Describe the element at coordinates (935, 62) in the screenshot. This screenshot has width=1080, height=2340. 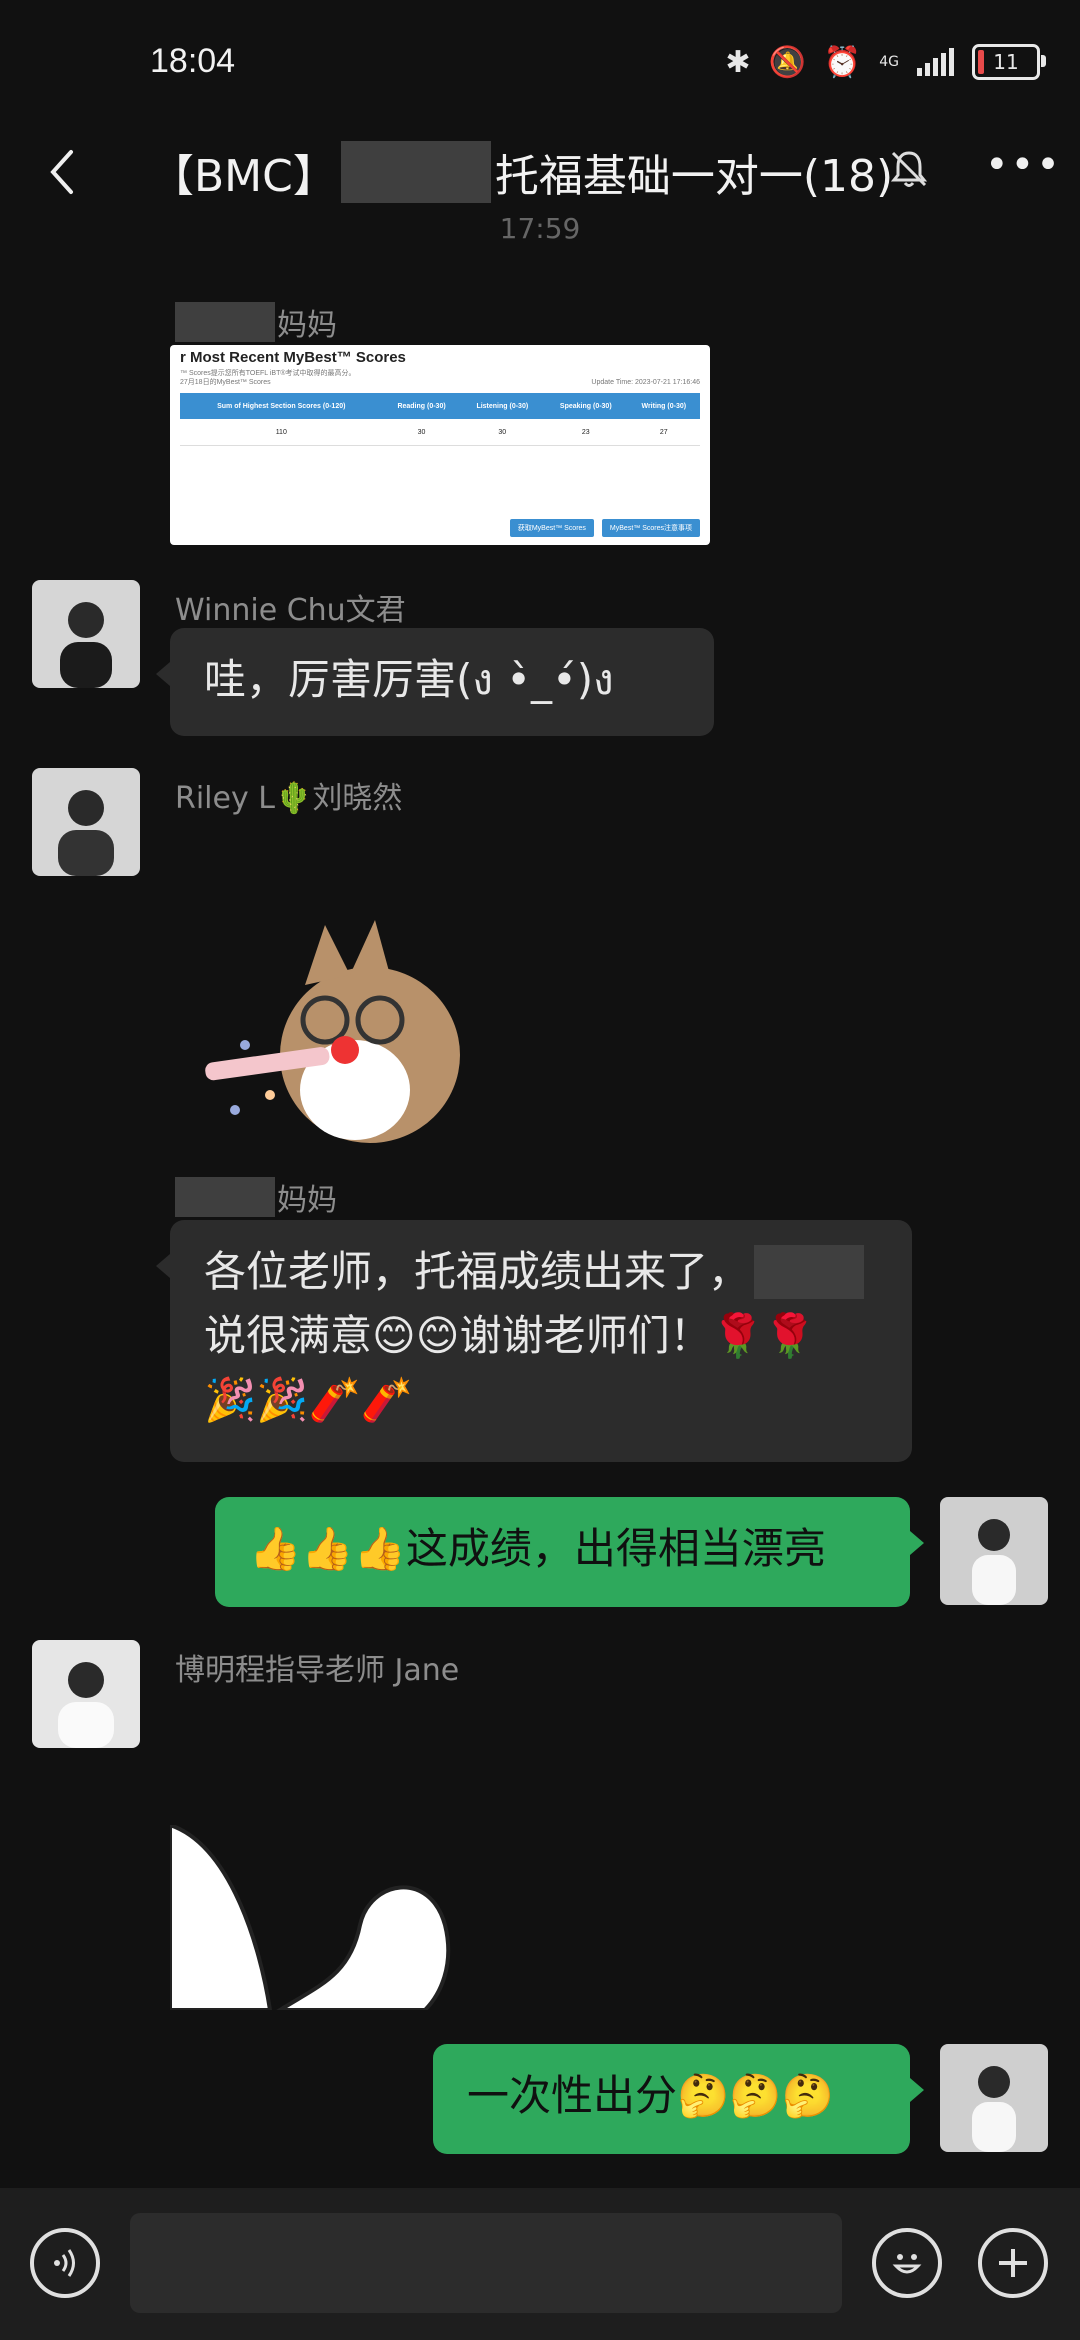
I see `signal-icon` at that location.